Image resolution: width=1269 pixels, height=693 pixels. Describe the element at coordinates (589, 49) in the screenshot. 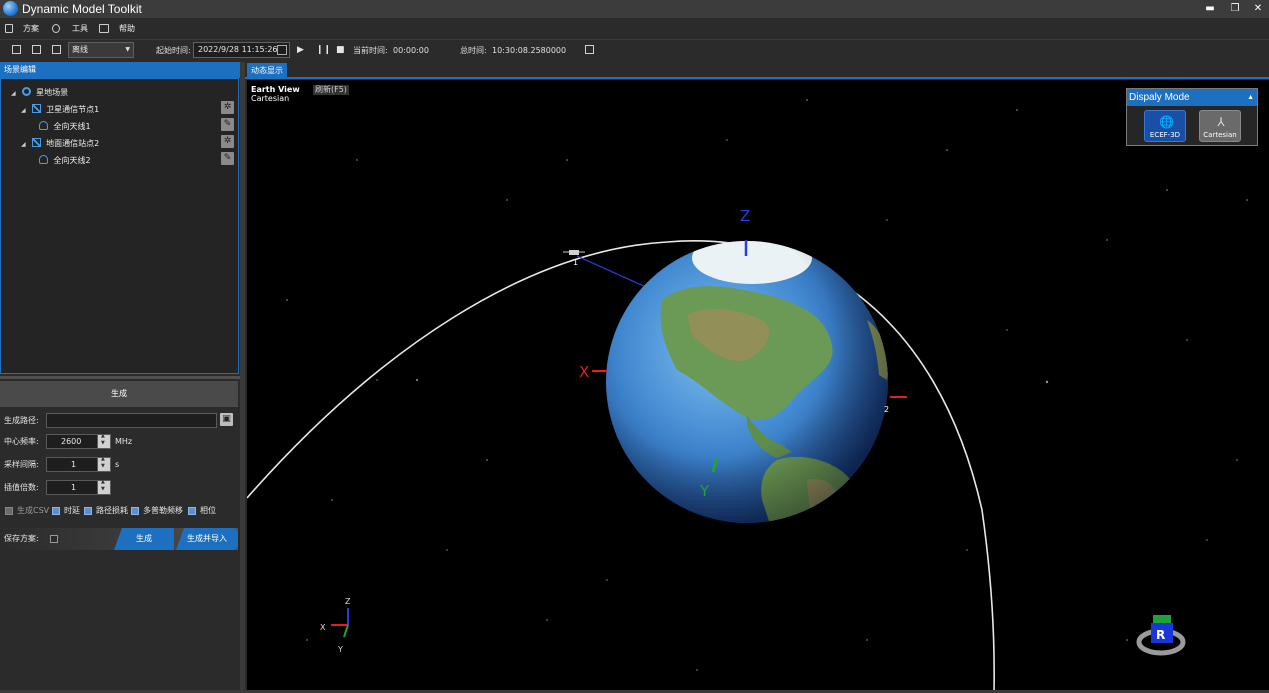

I see `export-icon` at that location.